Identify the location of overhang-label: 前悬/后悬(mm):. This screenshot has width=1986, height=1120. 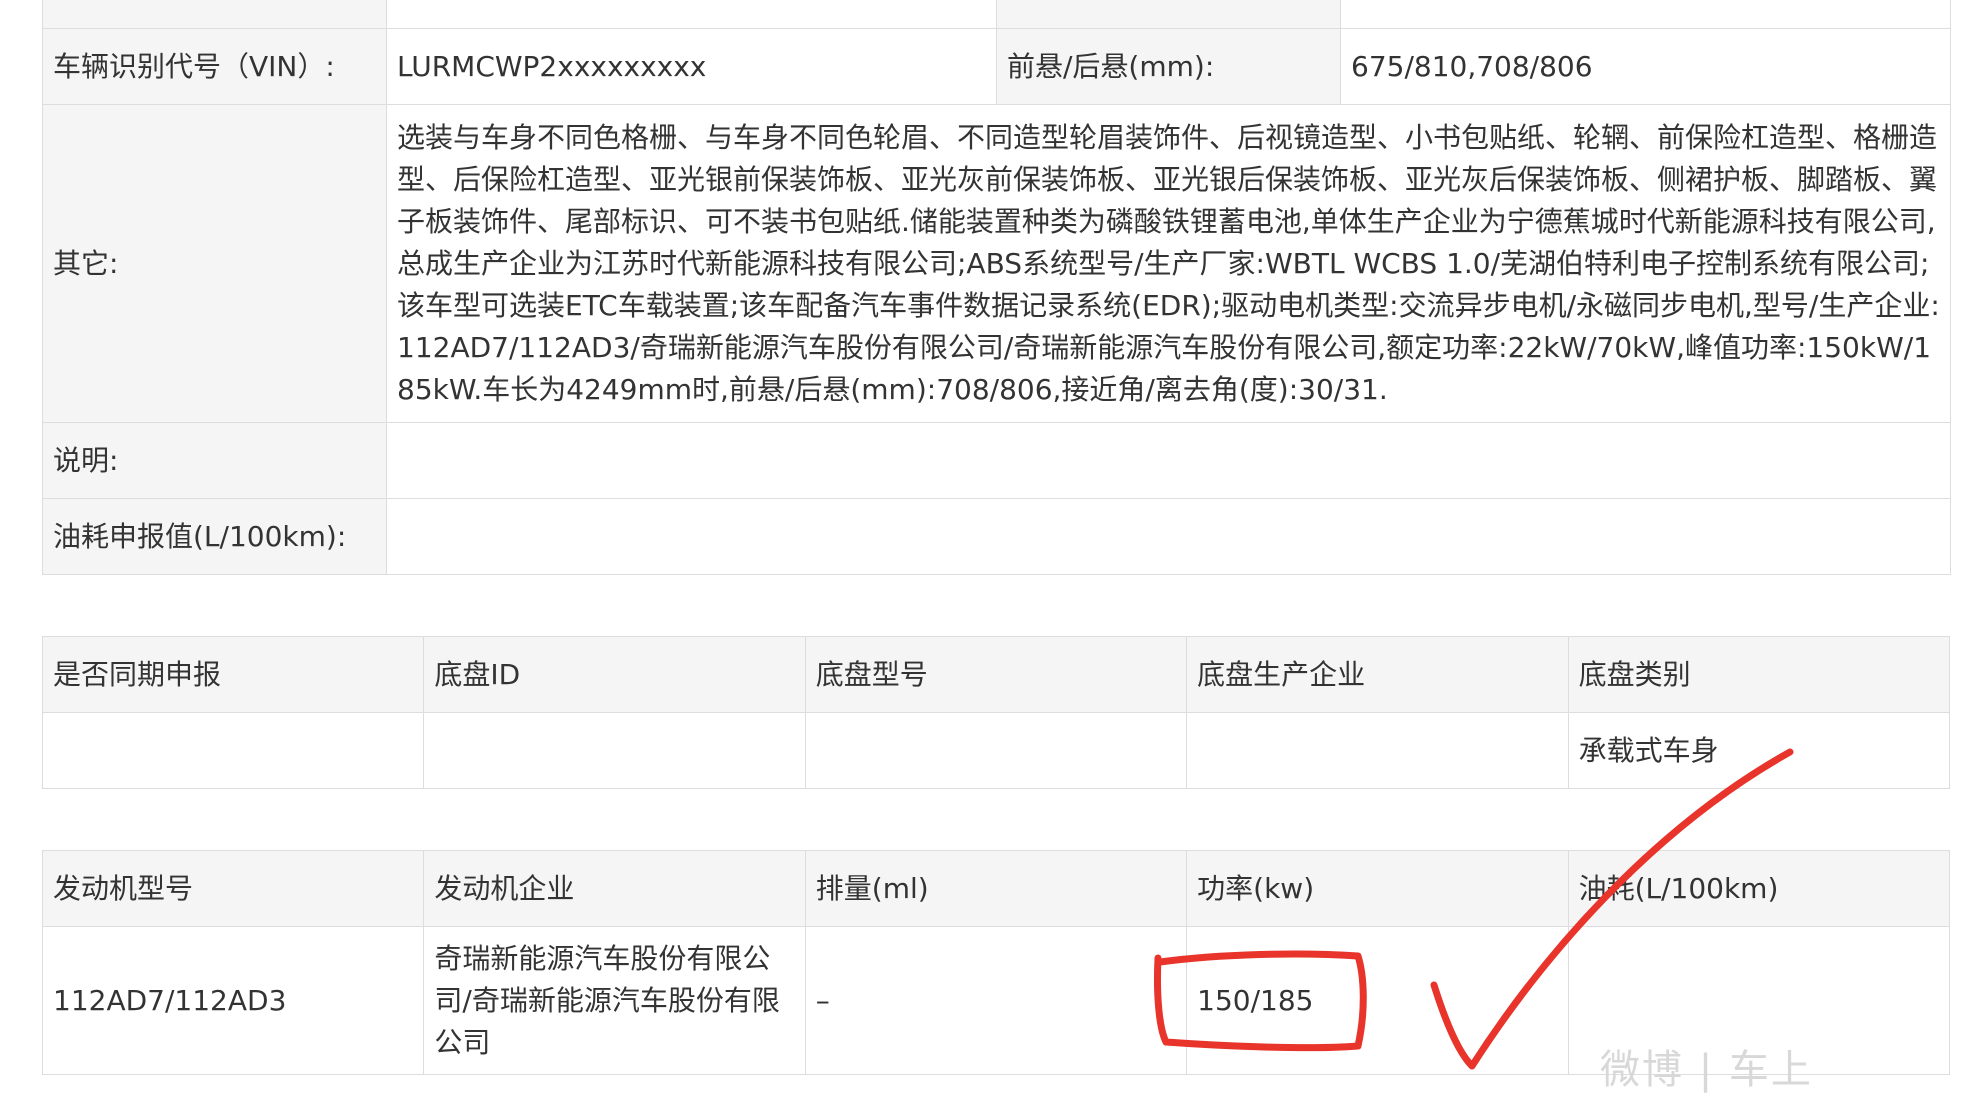
(1168, 66).